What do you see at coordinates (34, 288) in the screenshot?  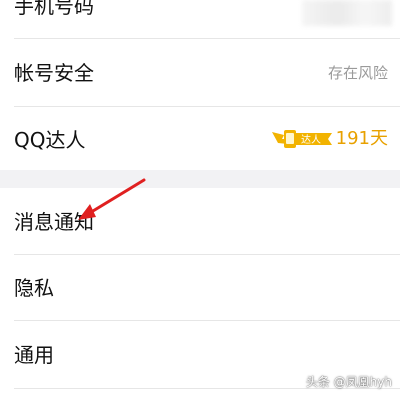 I see `privacy-label: 隐私` at bounding box center [34, 288].